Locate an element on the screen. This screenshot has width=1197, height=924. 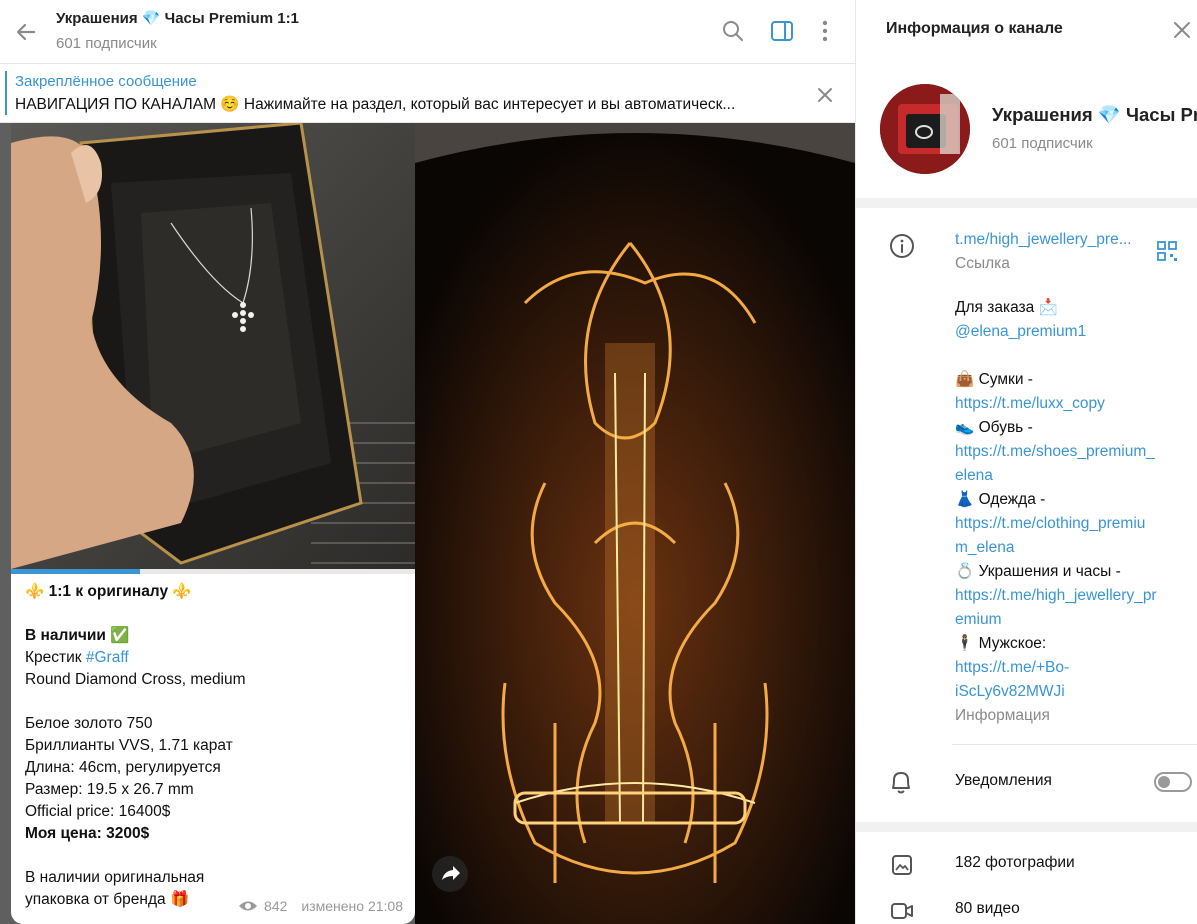
photos-row: 182 фотографии is located at coordinates (1026, 865).